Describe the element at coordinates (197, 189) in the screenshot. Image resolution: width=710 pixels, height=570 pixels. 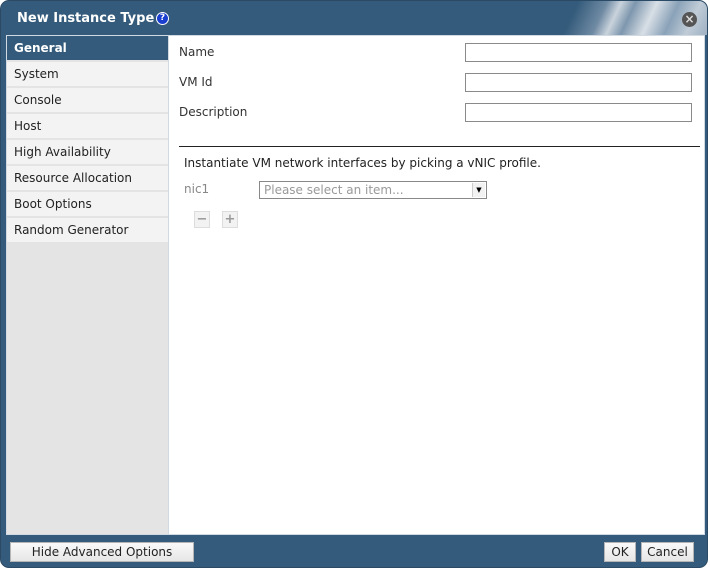
I see `nic1-label: nic1` at that location.